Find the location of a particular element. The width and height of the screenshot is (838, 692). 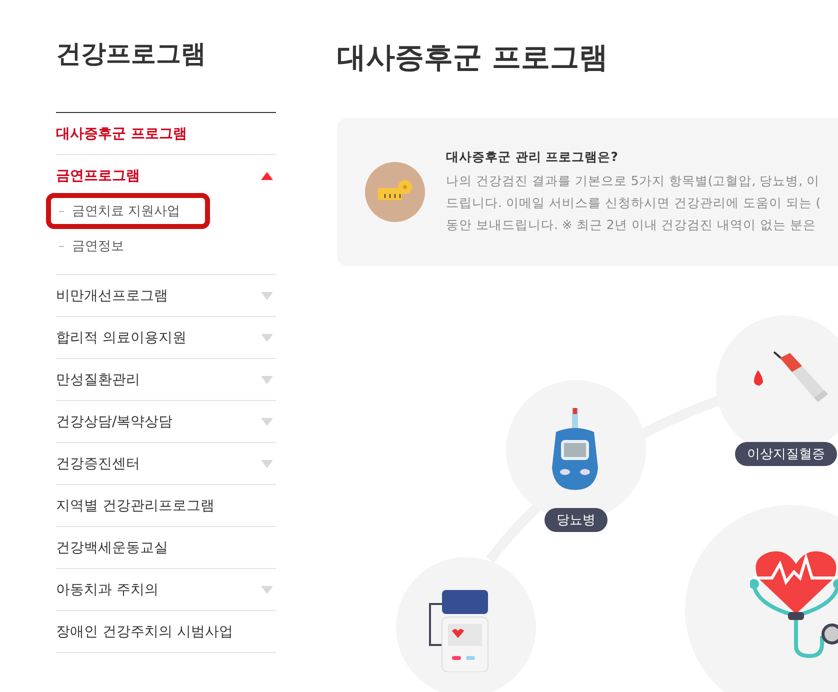

sidebar-menu-item: 지역별 건강관리프로그램 is located at coordinates (166, 505).